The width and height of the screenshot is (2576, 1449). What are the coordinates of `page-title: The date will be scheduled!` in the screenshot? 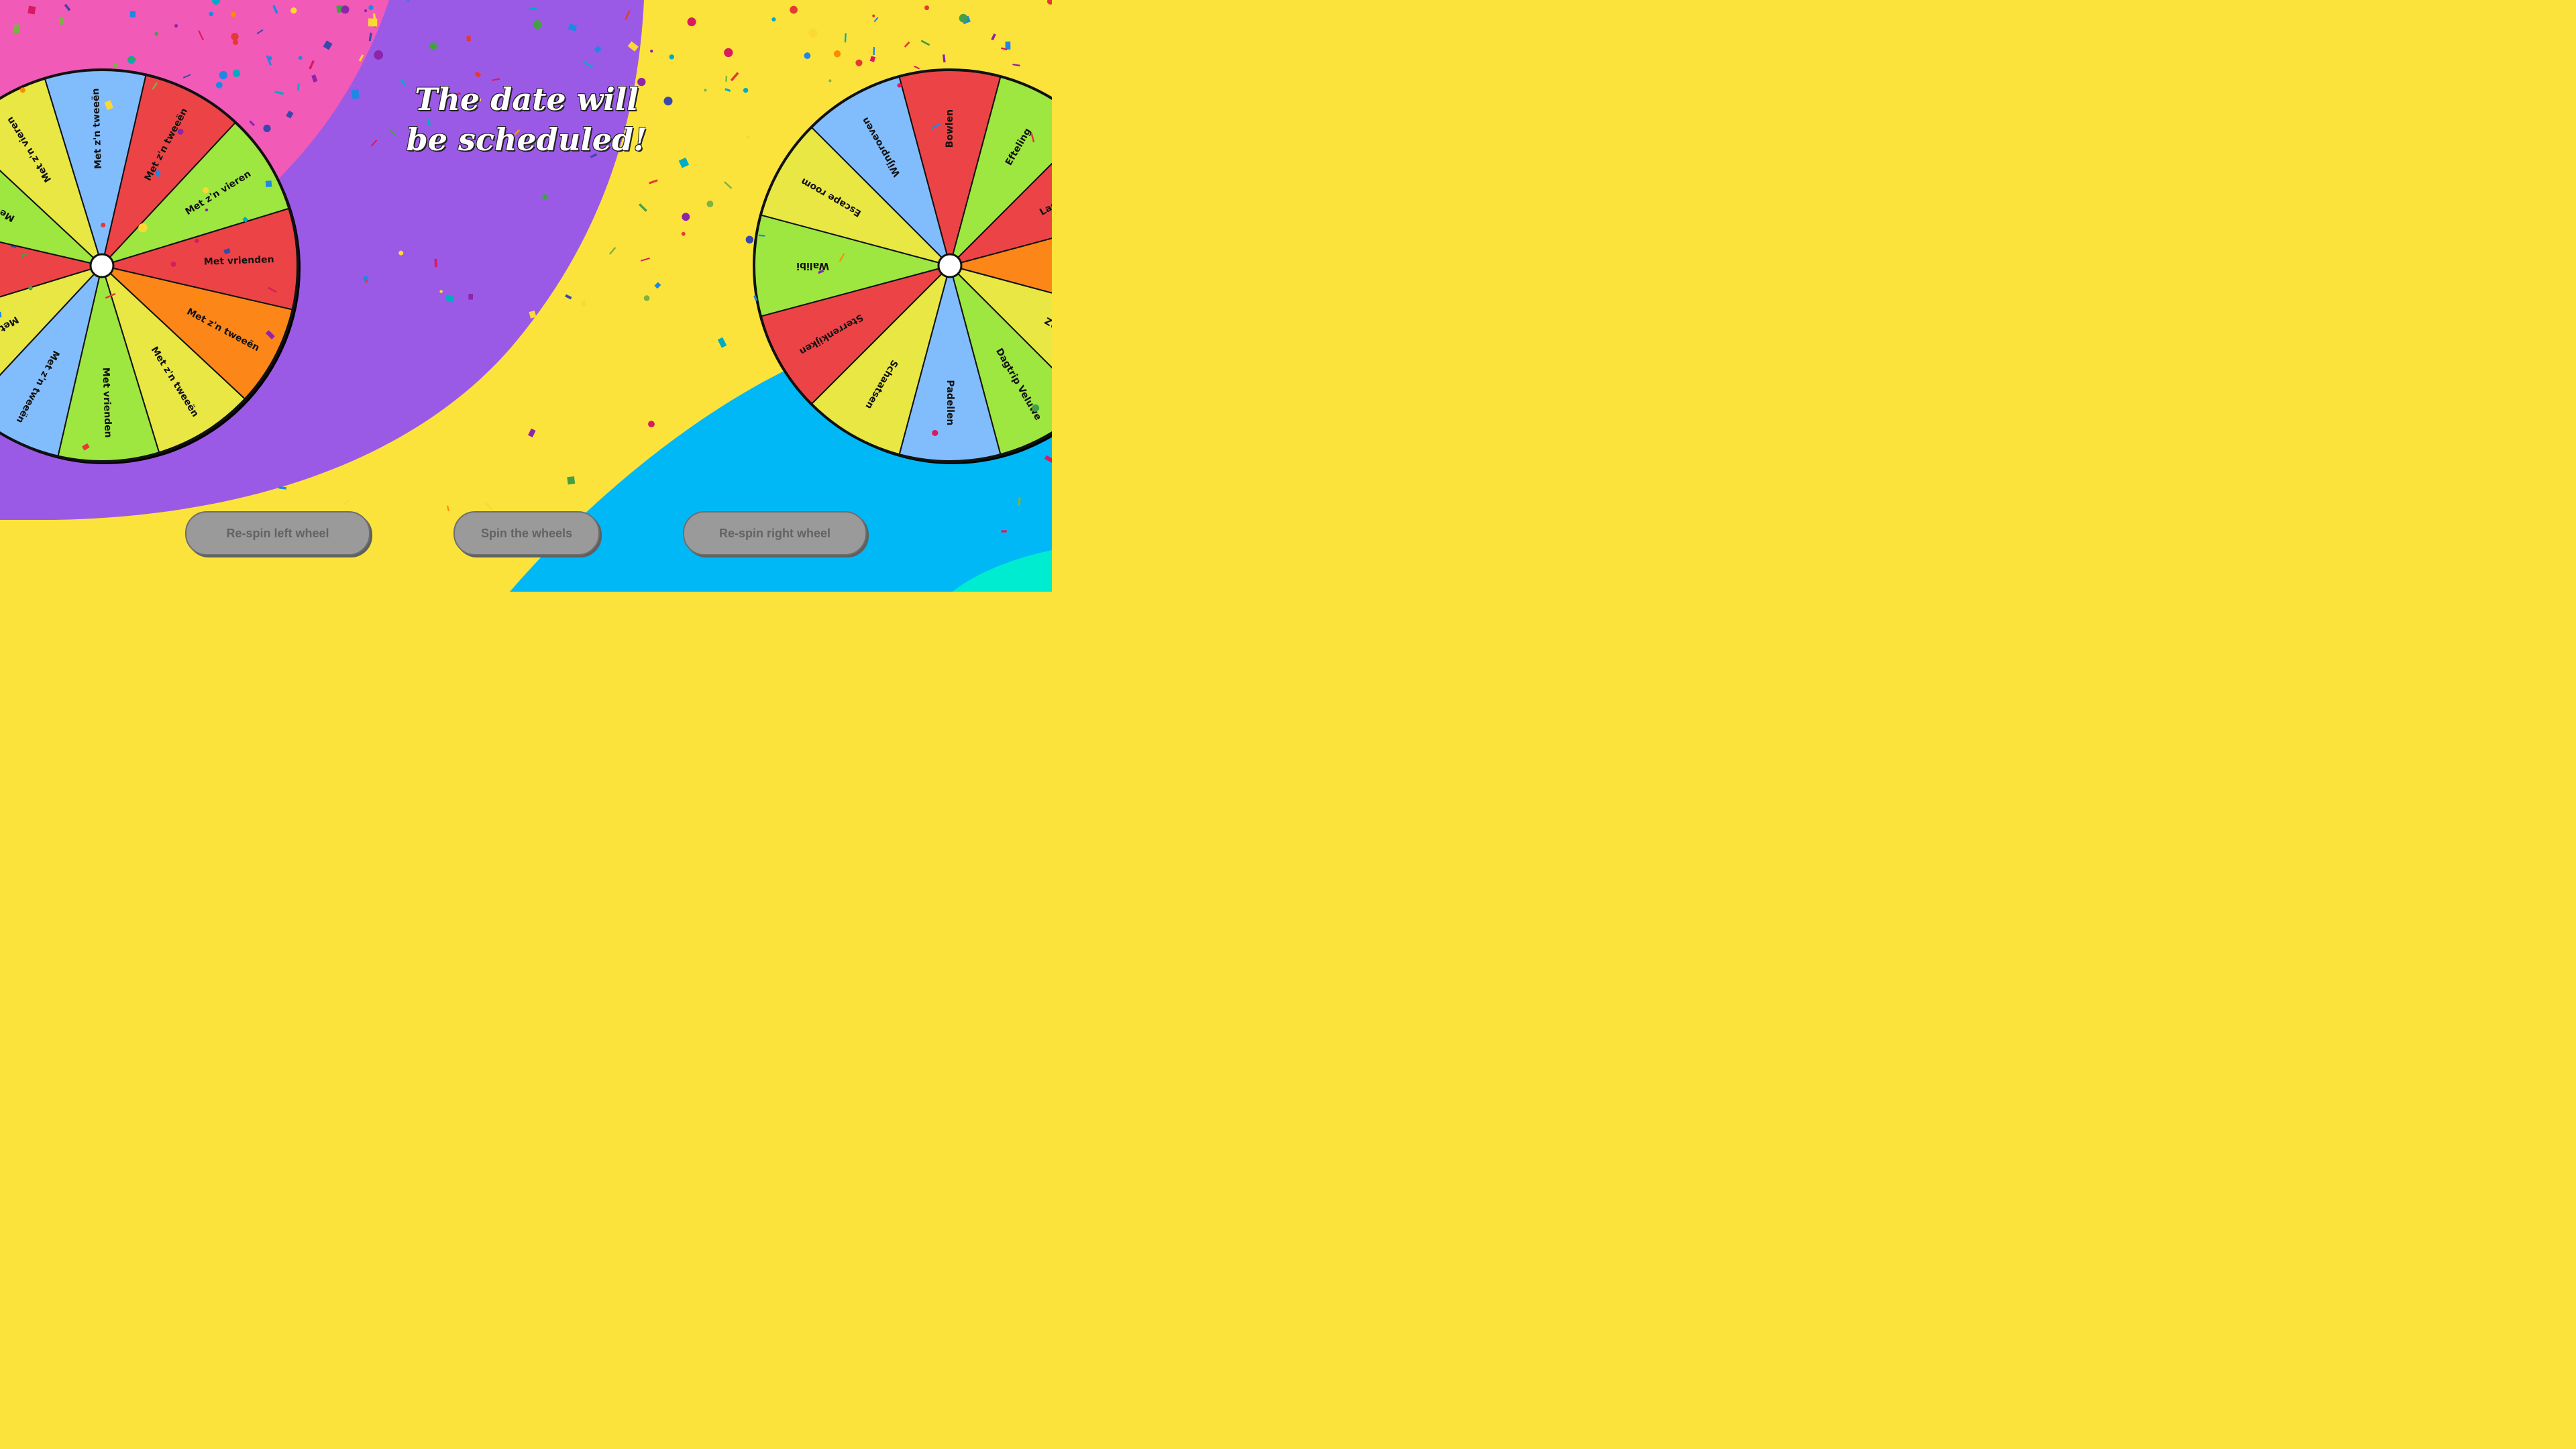 It's located at (527, 119).